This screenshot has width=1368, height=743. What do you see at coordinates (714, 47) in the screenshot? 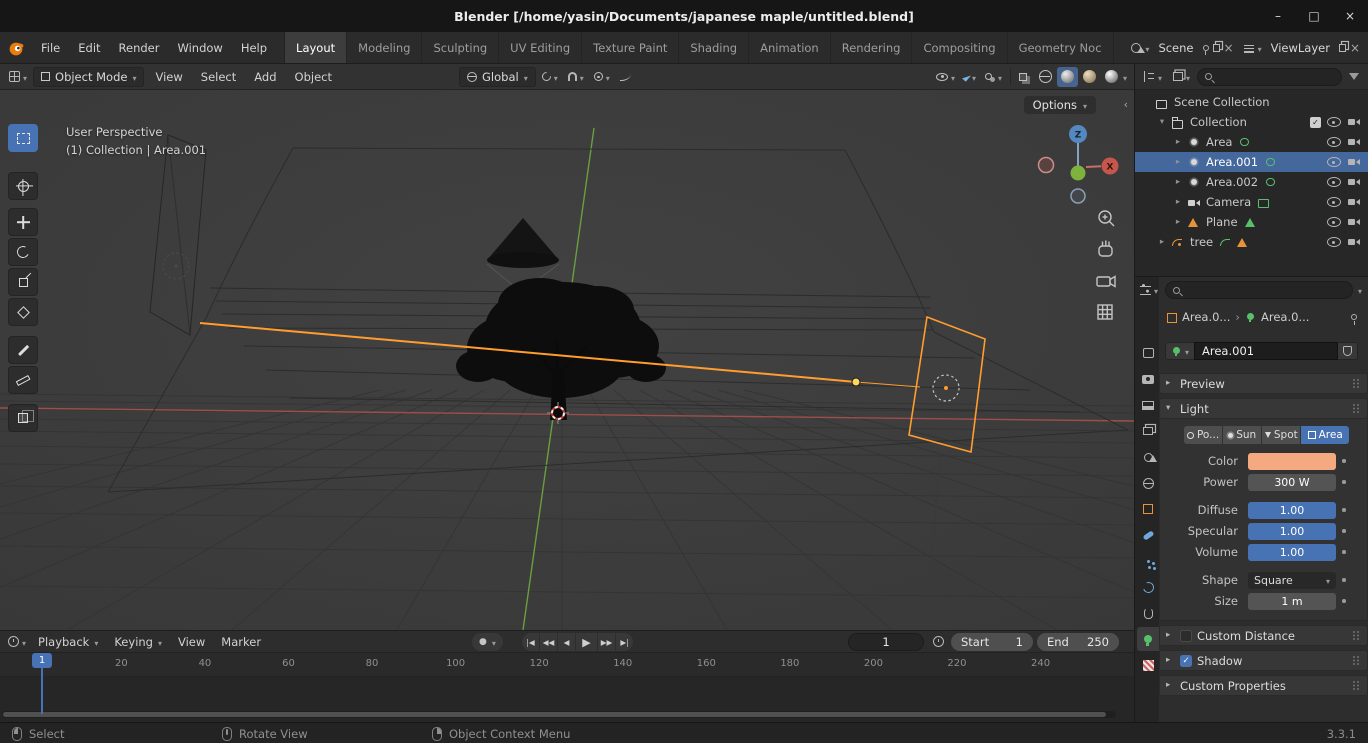
I see `workspace-tab-shading: Shading` at bounding box center [714, 47].